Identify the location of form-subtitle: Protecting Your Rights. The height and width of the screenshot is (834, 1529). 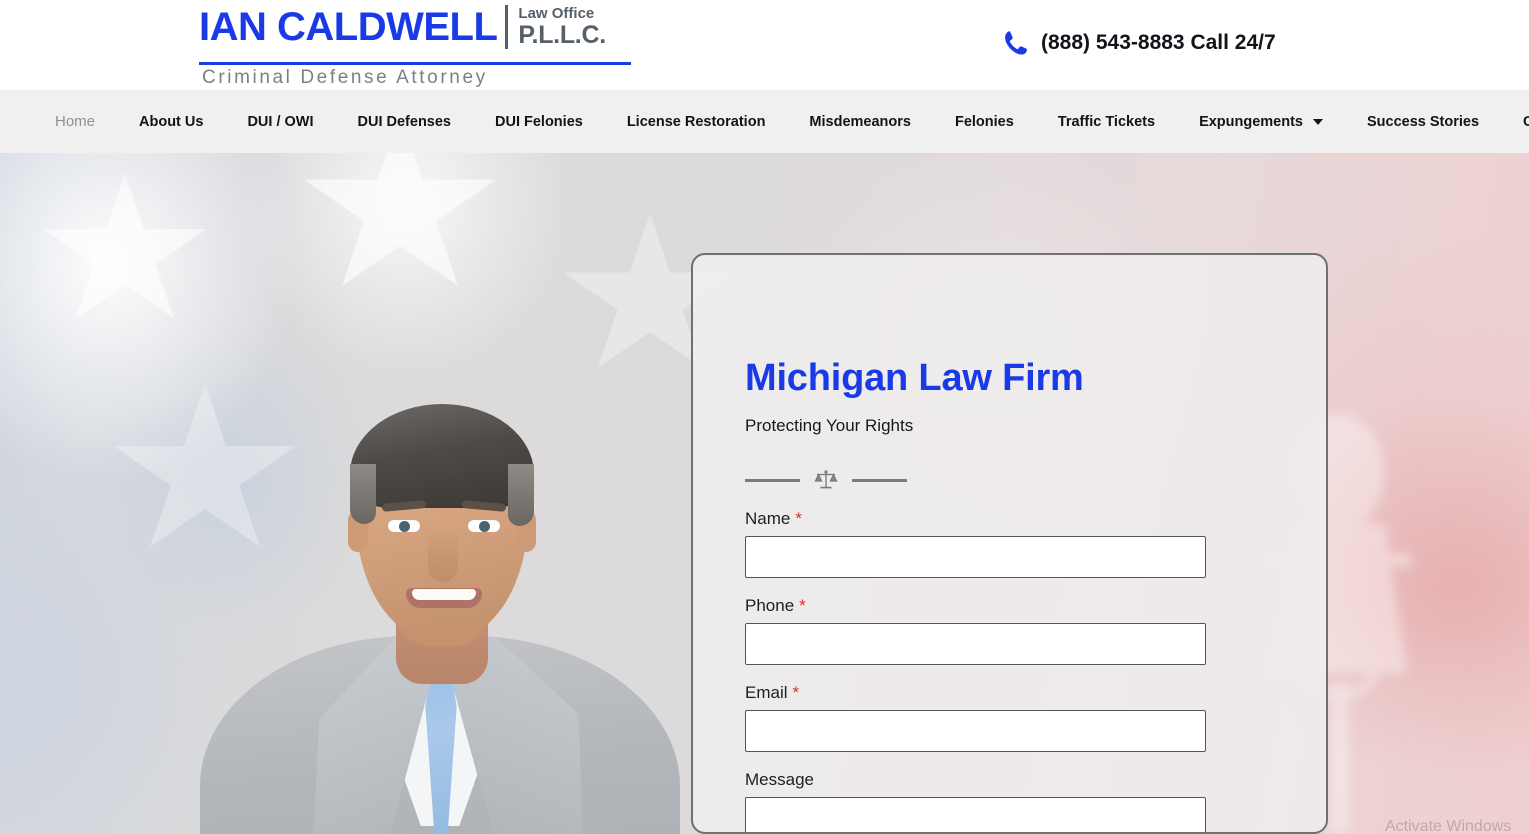
(829, 425).